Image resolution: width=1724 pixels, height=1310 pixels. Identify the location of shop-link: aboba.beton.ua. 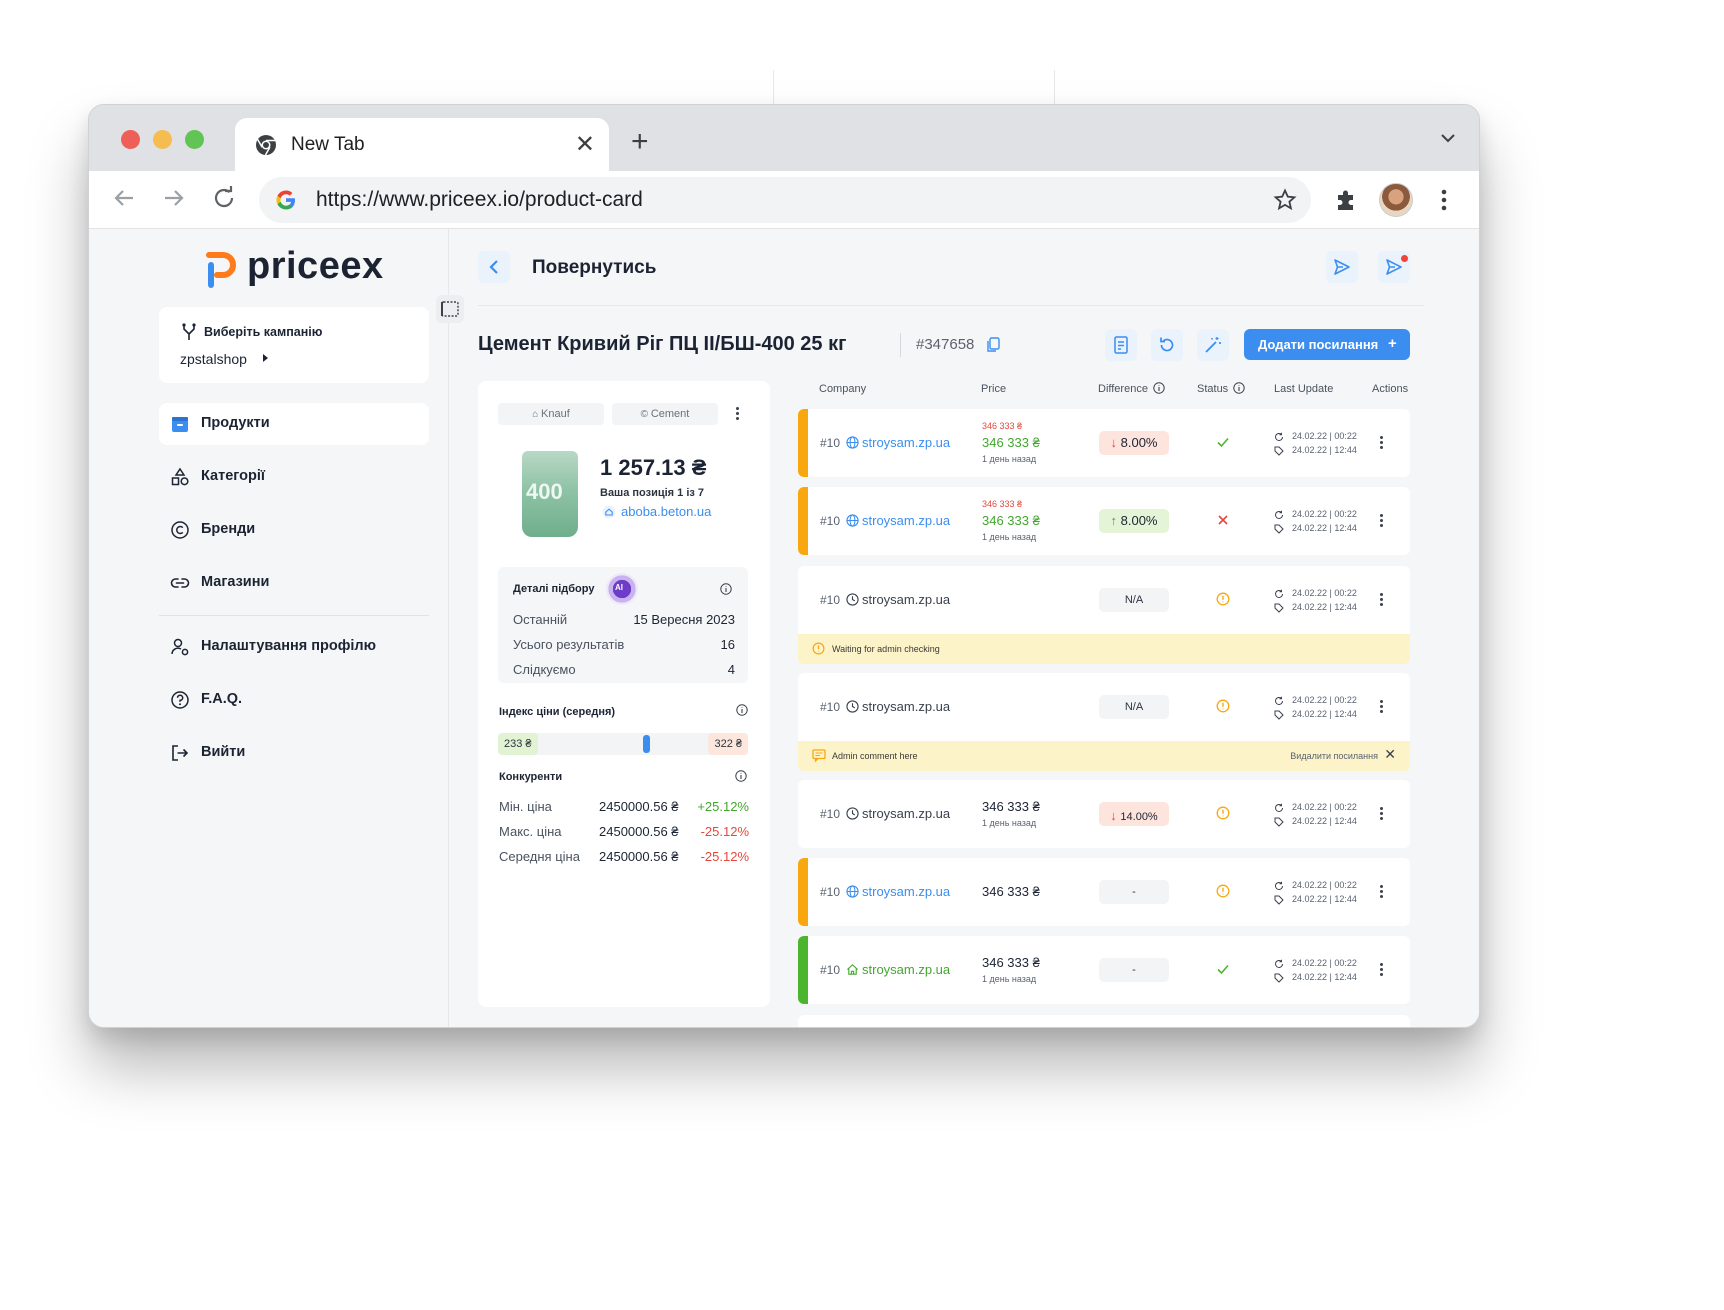
(666, 511).